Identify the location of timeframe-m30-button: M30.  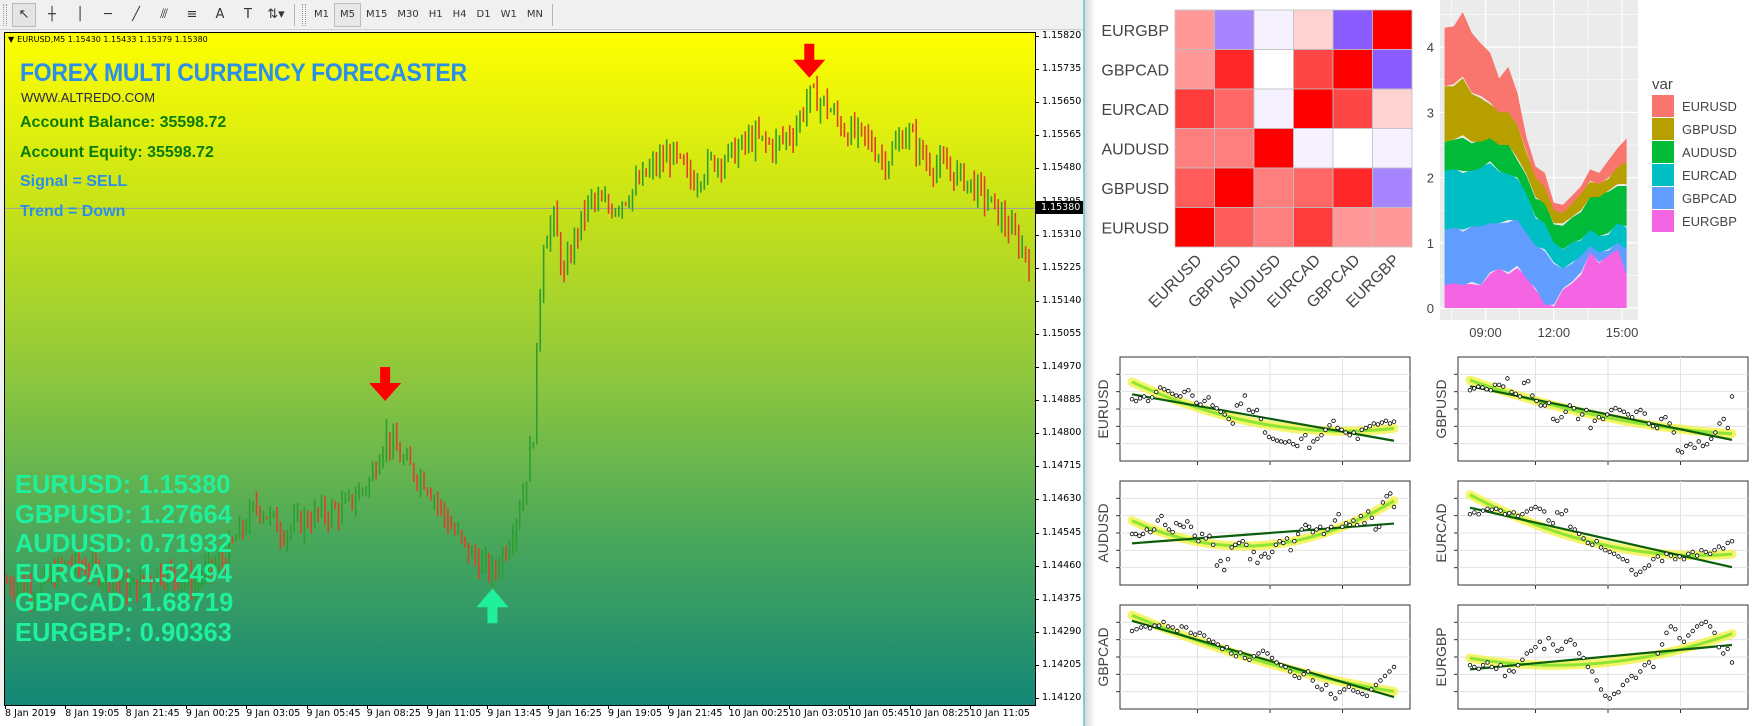
(407, 15).